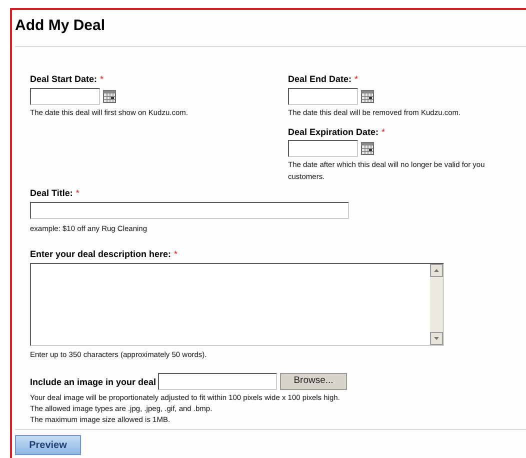  What do you see at coordinates (101, 254) in the screenshot?
I see `field-label: Enter your deal description here:` at bounding box center [101, 254].